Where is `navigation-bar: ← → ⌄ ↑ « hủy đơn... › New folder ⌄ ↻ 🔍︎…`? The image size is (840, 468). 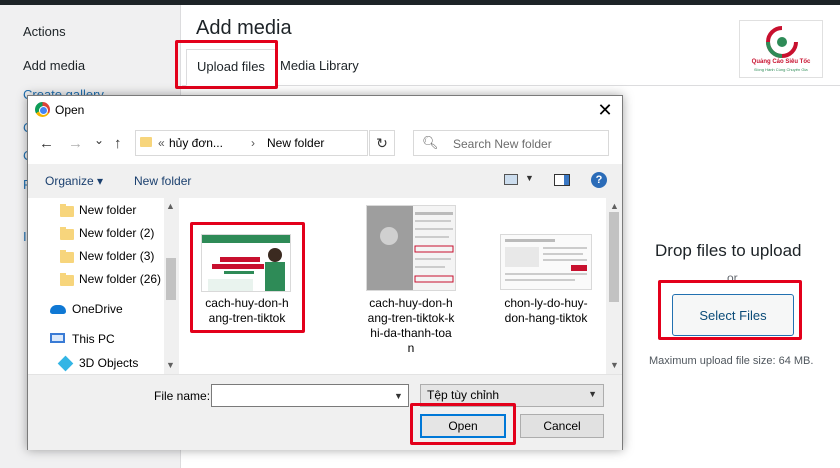
navigation-bar: ← → ⌄ ↑ « hủy đơn... › New folder ⌄ ↻ 🔍︎… is located at coordinates (325, 144).